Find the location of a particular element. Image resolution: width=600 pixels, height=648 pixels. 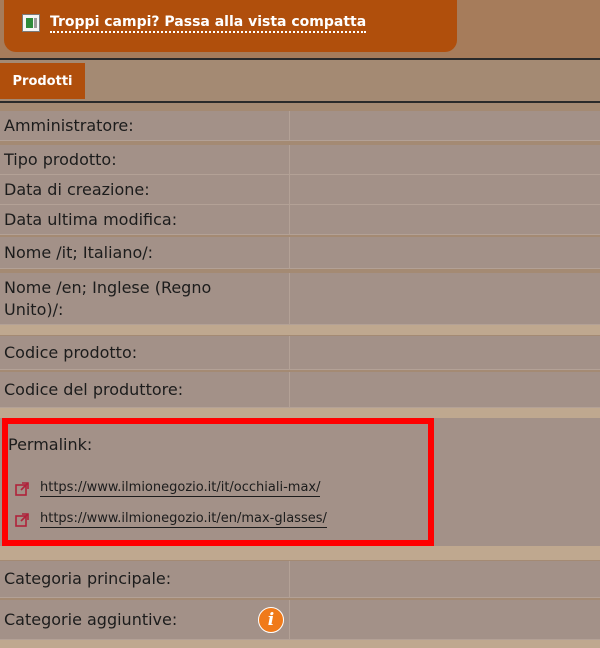

field-label-categoria-principale: Categoria principale: is located at coordinates (145, 579).